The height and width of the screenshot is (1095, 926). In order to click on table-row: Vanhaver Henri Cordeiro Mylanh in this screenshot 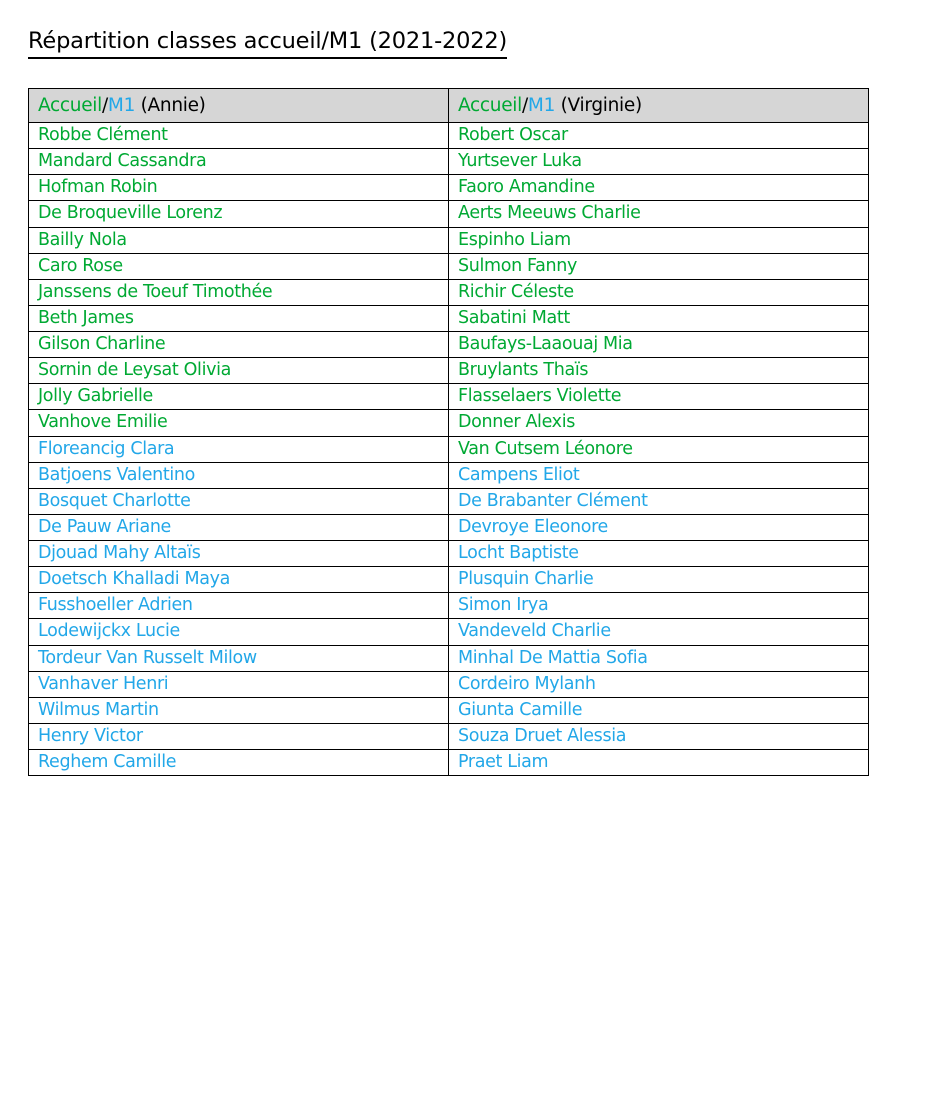, I will do `click(448, 684)`.